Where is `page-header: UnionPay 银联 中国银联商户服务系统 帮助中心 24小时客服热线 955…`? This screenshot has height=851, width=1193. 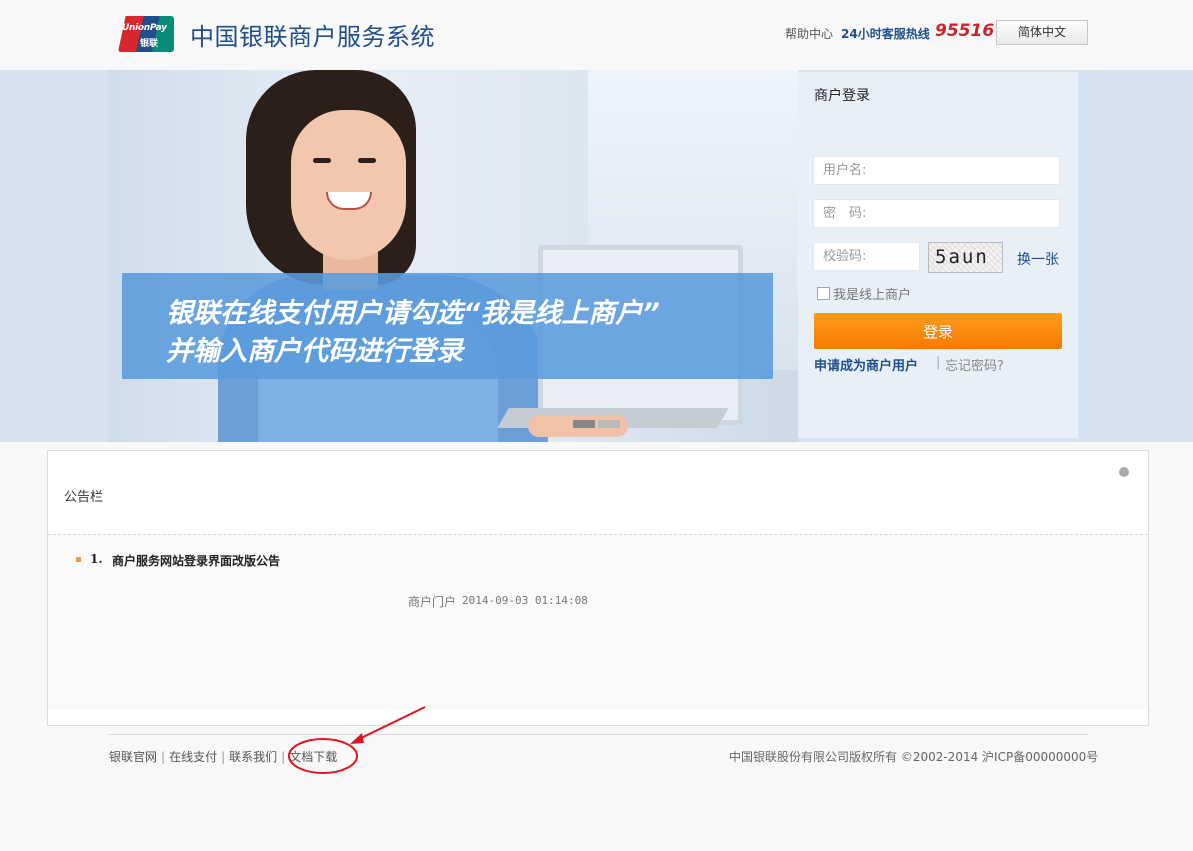
page-header: UnionPay 银联 中国银联商户服务系统 帮助中心 24小时客服热线 955… is located at coordinates (596, 35).